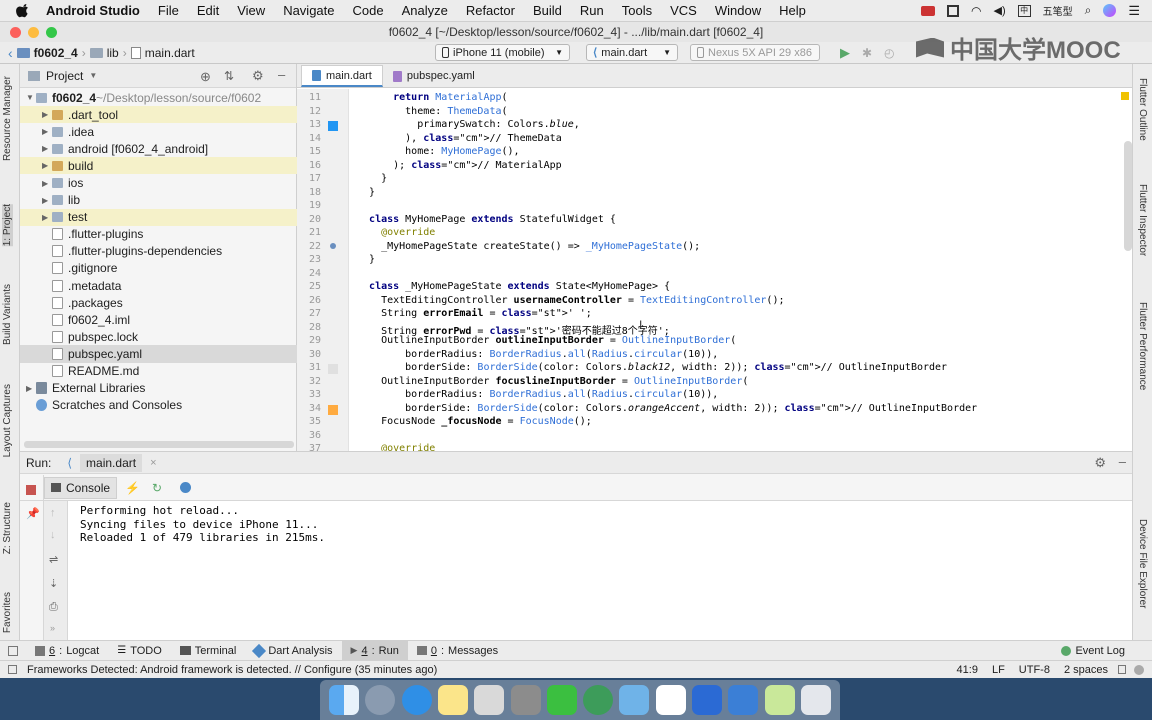 This screenshot has width=1152, height=720. I want to click on indent-setting: 2 spaces, so click(1086, 670).